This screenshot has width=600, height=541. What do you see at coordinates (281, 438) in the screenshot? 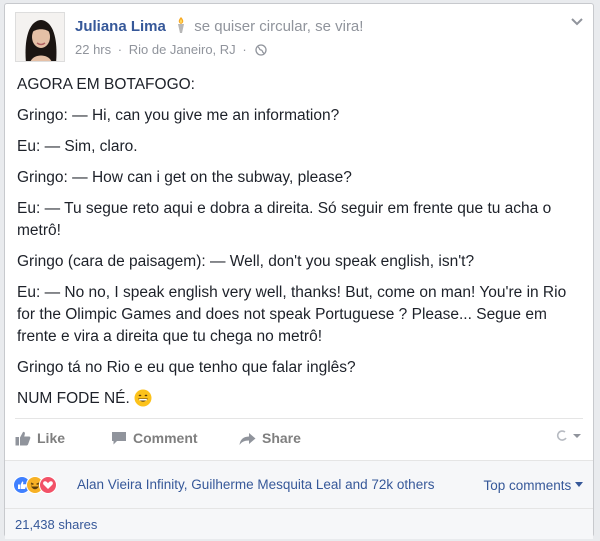
I see `share-label: Share` at bounding box center [281, 438].